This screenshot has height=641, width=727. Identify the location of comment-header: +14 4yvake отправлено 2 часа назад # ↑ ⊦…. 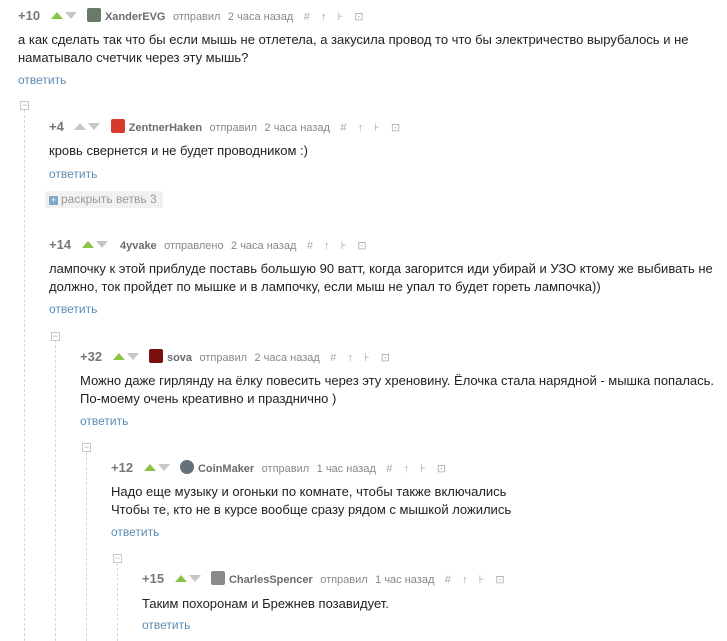
(210, 245).